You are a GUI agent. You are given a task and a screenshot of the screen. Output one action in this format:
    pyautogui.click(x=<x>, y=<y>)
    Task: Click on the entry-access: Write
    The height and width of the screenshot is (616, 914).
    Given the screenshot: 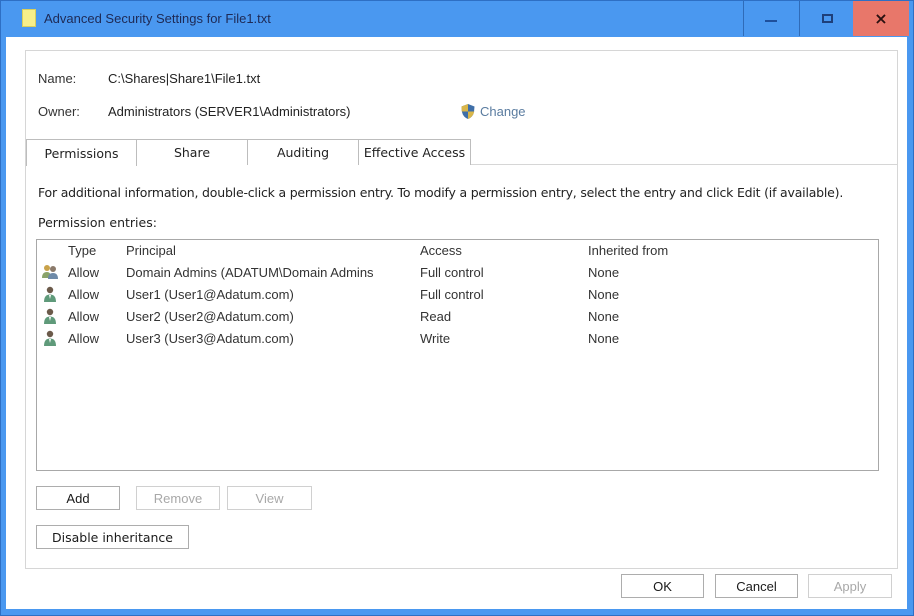 What is the action you would take?
    pyautogui.click(x=435, y=338)
    